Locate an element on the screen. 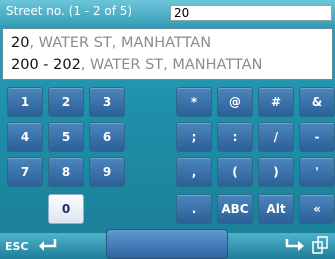 The height and width of the screenshot is (259, 335). list-item: 20, WATER ST, MANHATTAN is located at coordinates (111, 43).